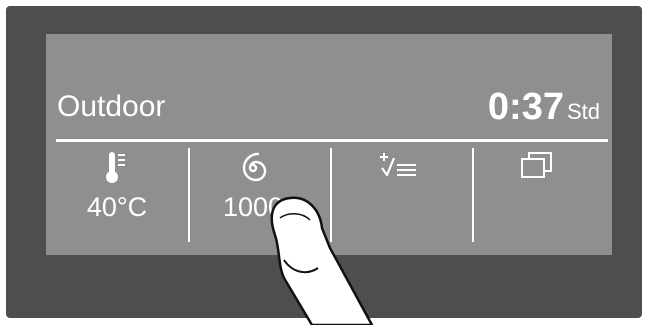 This screenshot has height=325, width=650. I want to click on finger-pointer-icon, so click(322, 260).